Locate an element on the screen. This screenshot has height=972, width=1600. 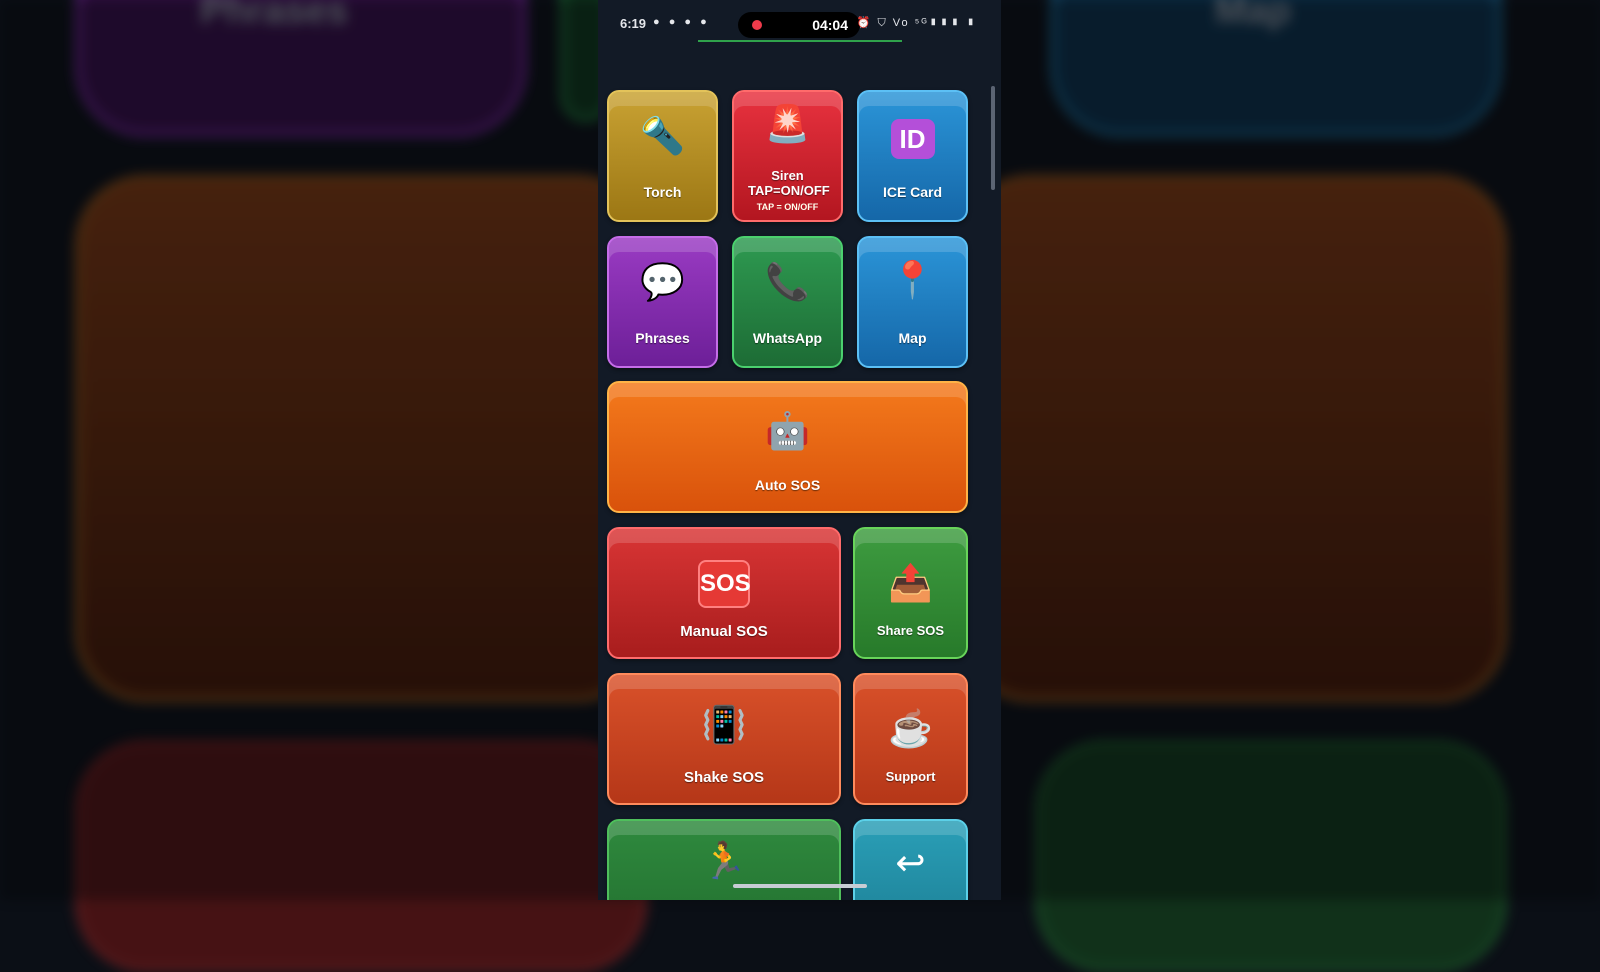
siren-icon: 🚨 is located at coordinates (787, 123).